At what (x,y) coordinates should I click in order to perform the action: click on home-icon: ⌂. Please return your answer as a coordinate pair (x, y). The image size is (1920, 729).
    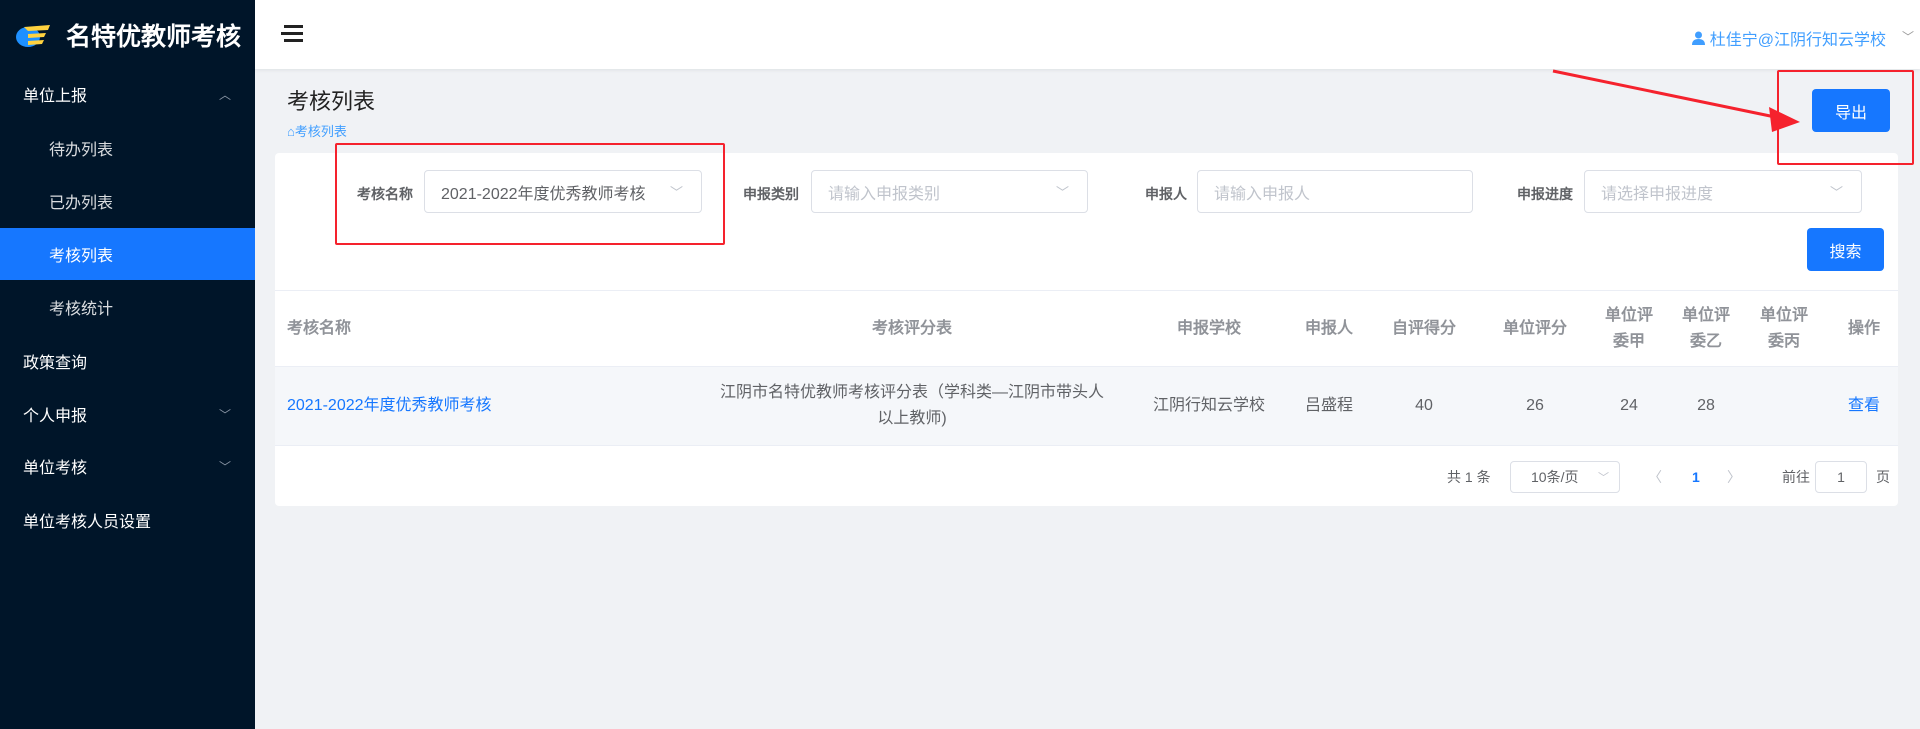
    Looking at the image, I should click on (291, 131).